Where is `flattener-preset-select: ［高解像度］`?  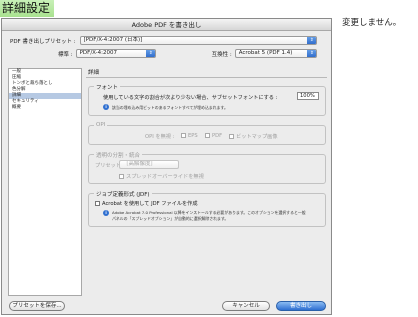 flattener-preset-select: ［高解像度］ is located at coordinates (149, 164).